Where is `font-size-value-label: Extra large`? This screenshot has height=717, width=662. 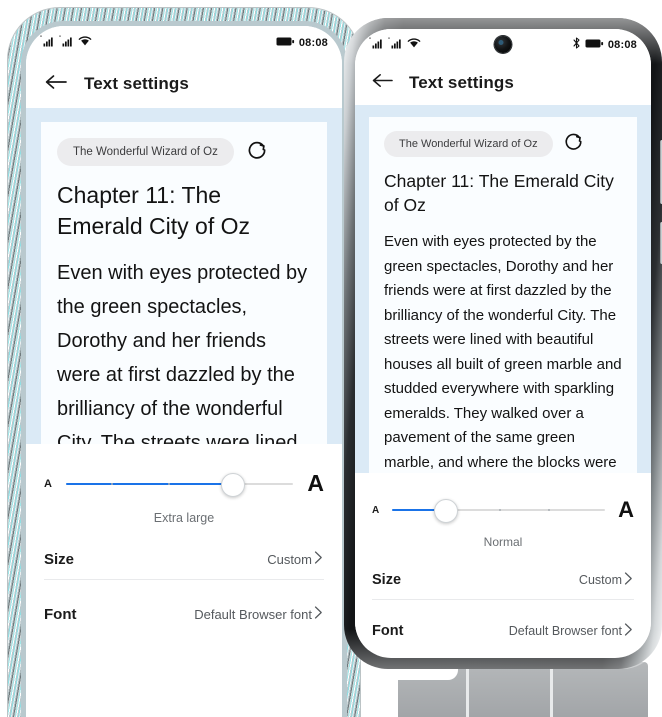
font-size-value-label: Extra large is located at coordinates (184, 518).